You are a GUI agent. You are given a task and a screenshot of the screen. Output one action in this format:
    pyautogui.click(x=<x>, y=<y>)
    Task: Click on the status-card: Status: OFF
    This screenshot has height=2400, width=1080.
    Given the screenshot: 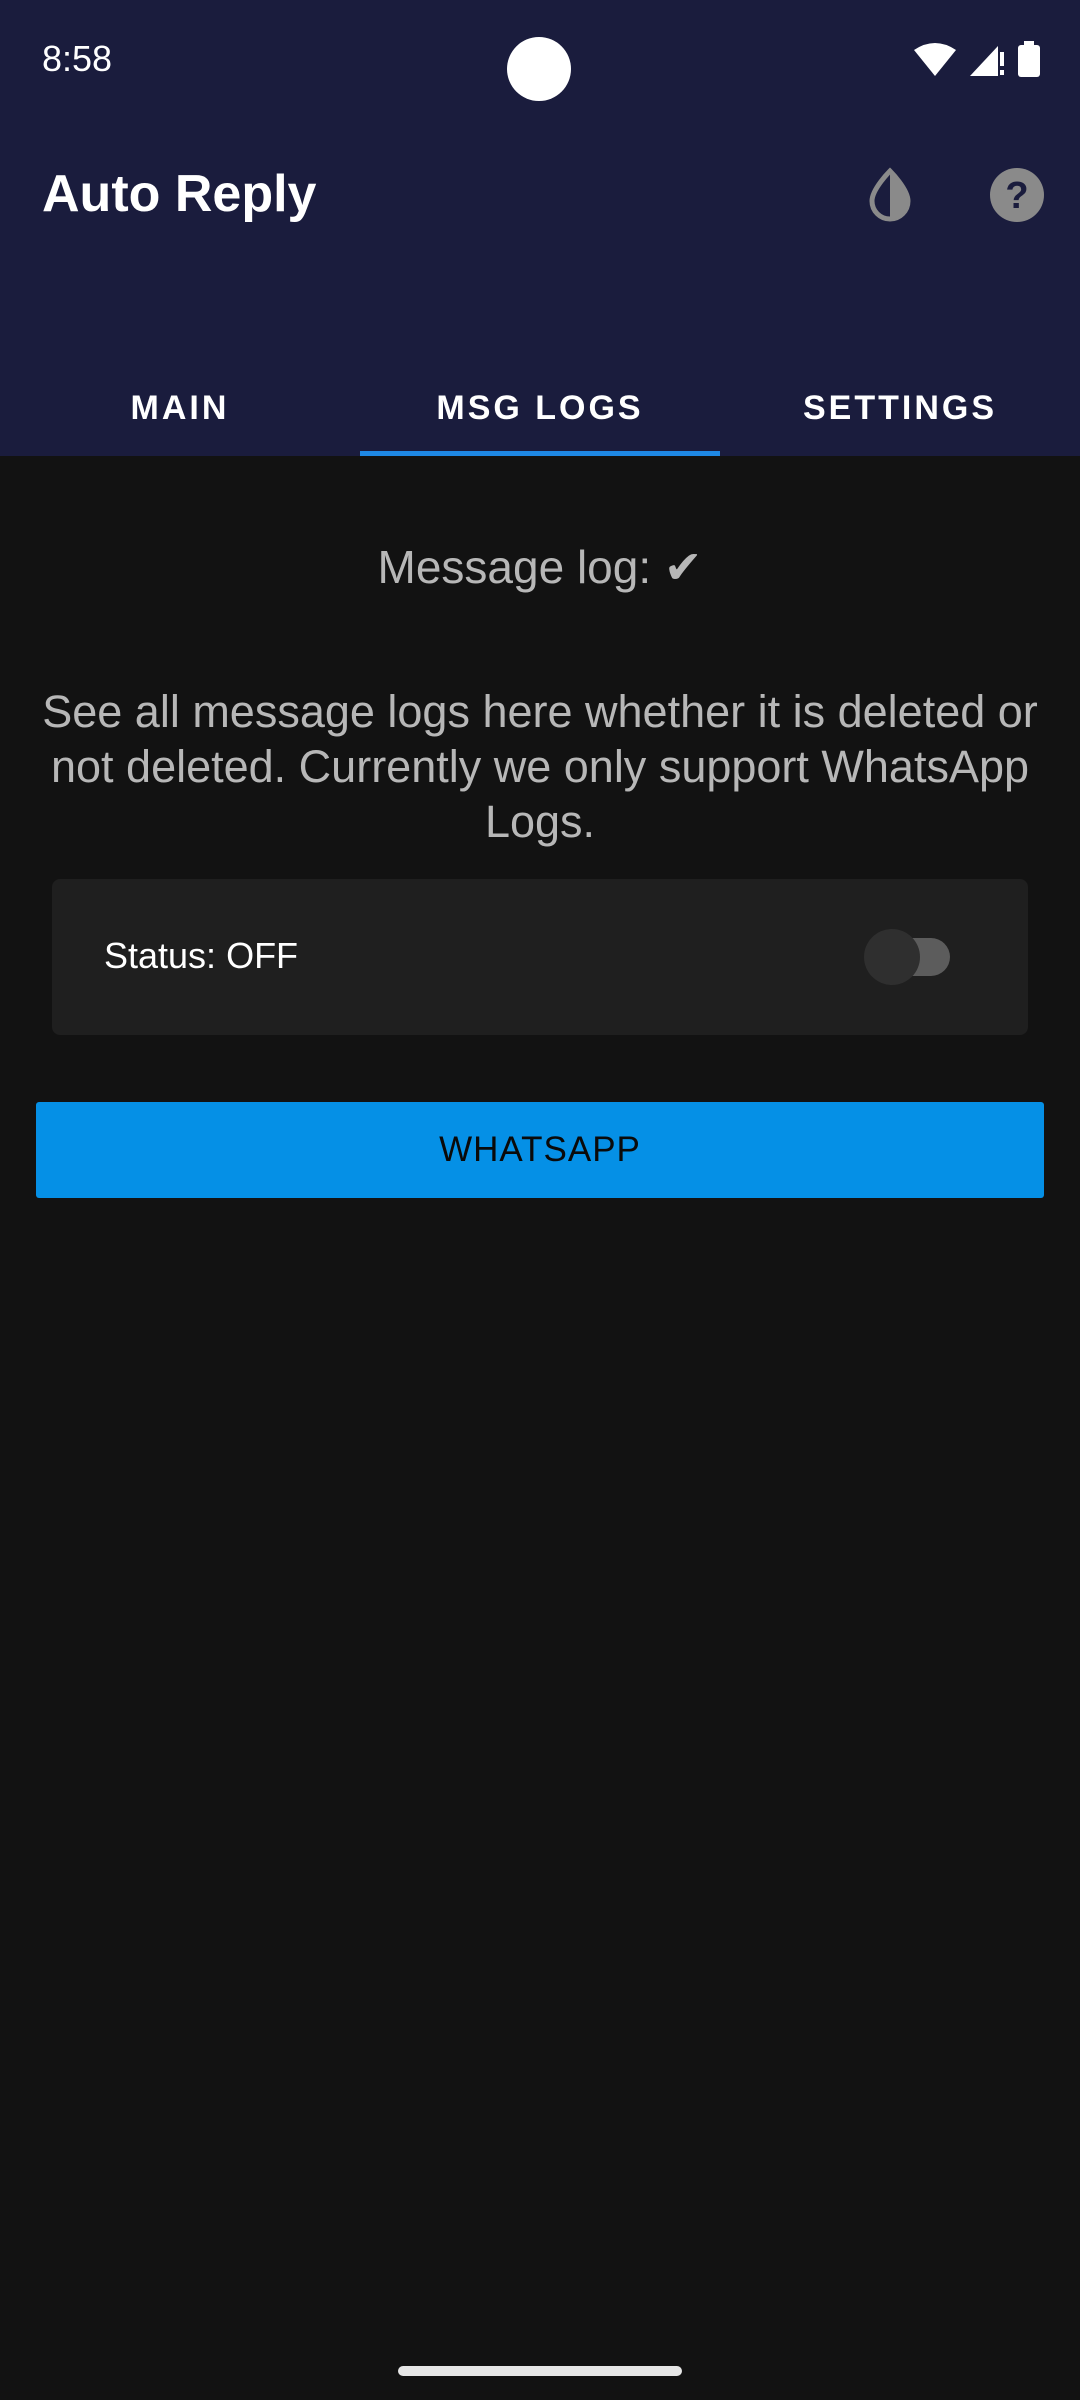 What is the action you would take?
    pyautogui.click(x=540, y=957)
    